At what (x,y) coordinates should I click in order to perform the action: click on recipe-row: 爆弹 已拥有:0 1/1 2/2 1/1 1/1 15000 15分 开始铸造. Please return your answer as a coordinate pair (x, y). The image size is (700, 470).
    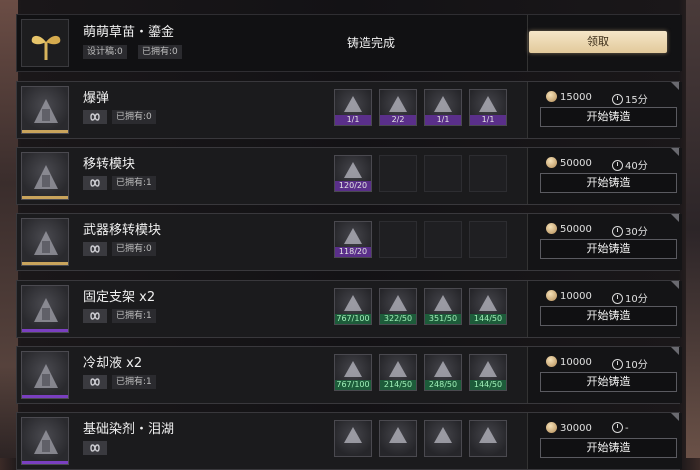
    Looking at the image, I should click on (349, 110).